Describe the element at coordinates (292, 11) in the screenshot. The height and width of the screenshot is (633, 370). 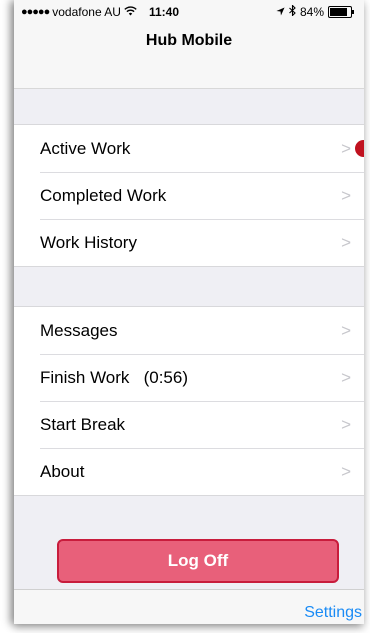
I see `bluetooth-icon` at that location.